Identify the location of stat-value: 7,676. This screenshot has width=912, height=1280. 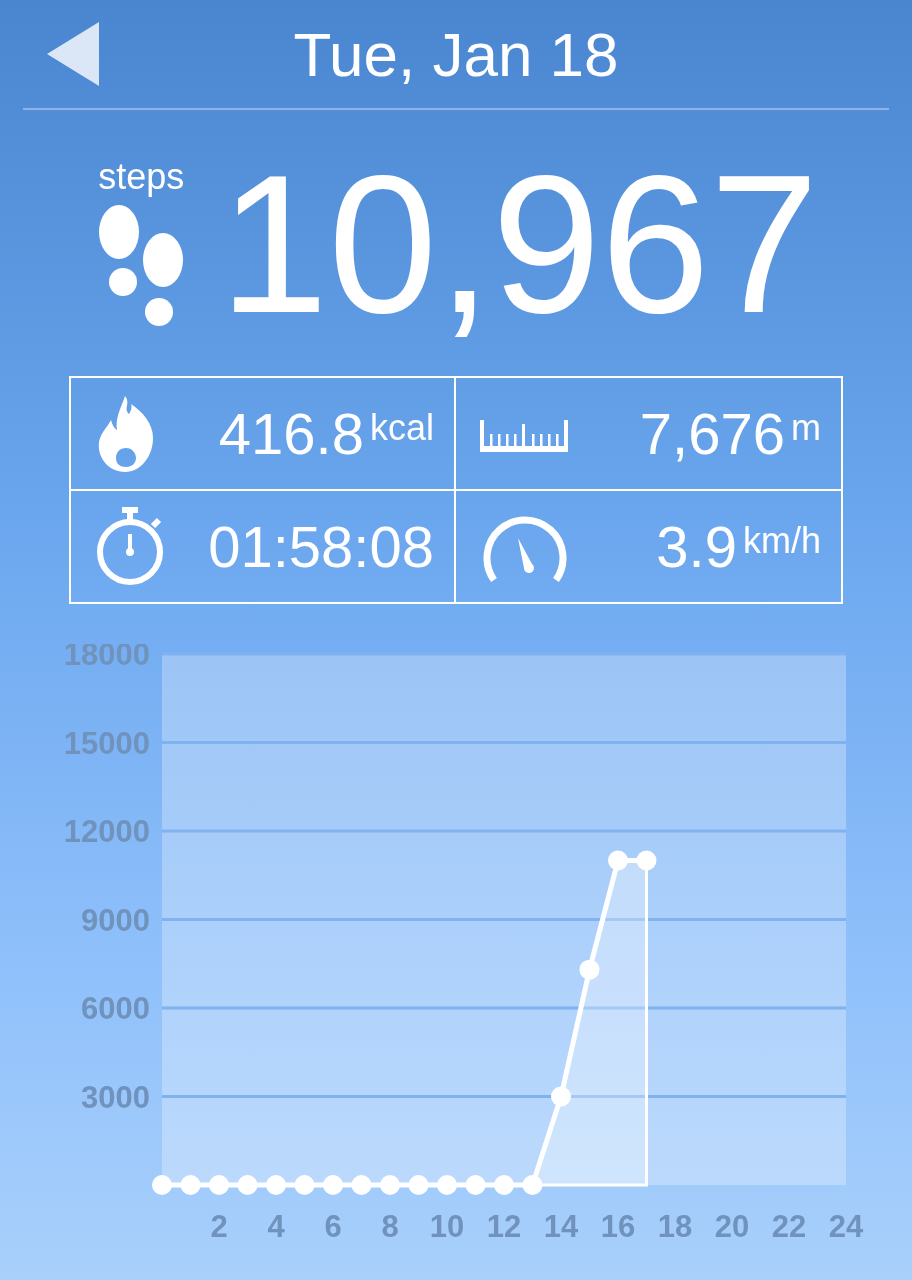
(712, 433).